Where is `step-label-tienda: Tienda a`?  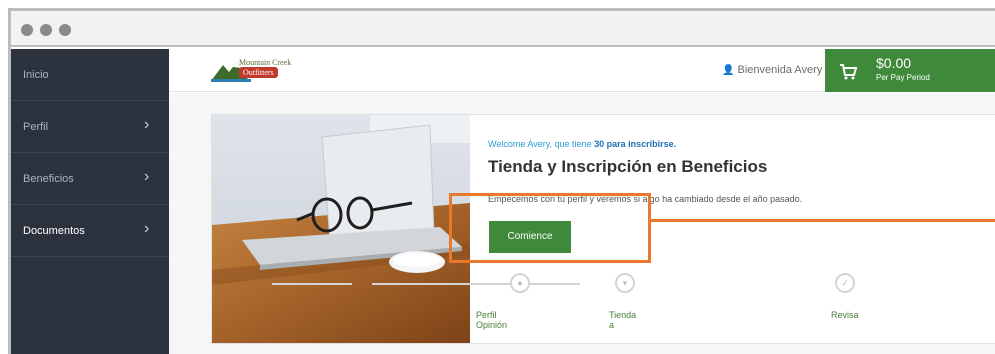
step-label-tienda: Tienda a is located at coordinates (623, 320).